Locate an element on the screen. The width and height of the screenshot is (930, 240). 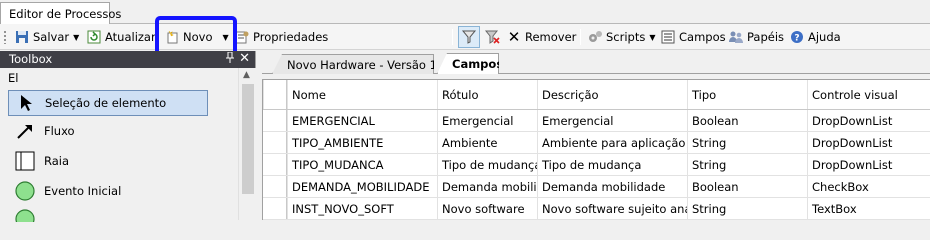
lane-icon is located at coordinates (25, 161).